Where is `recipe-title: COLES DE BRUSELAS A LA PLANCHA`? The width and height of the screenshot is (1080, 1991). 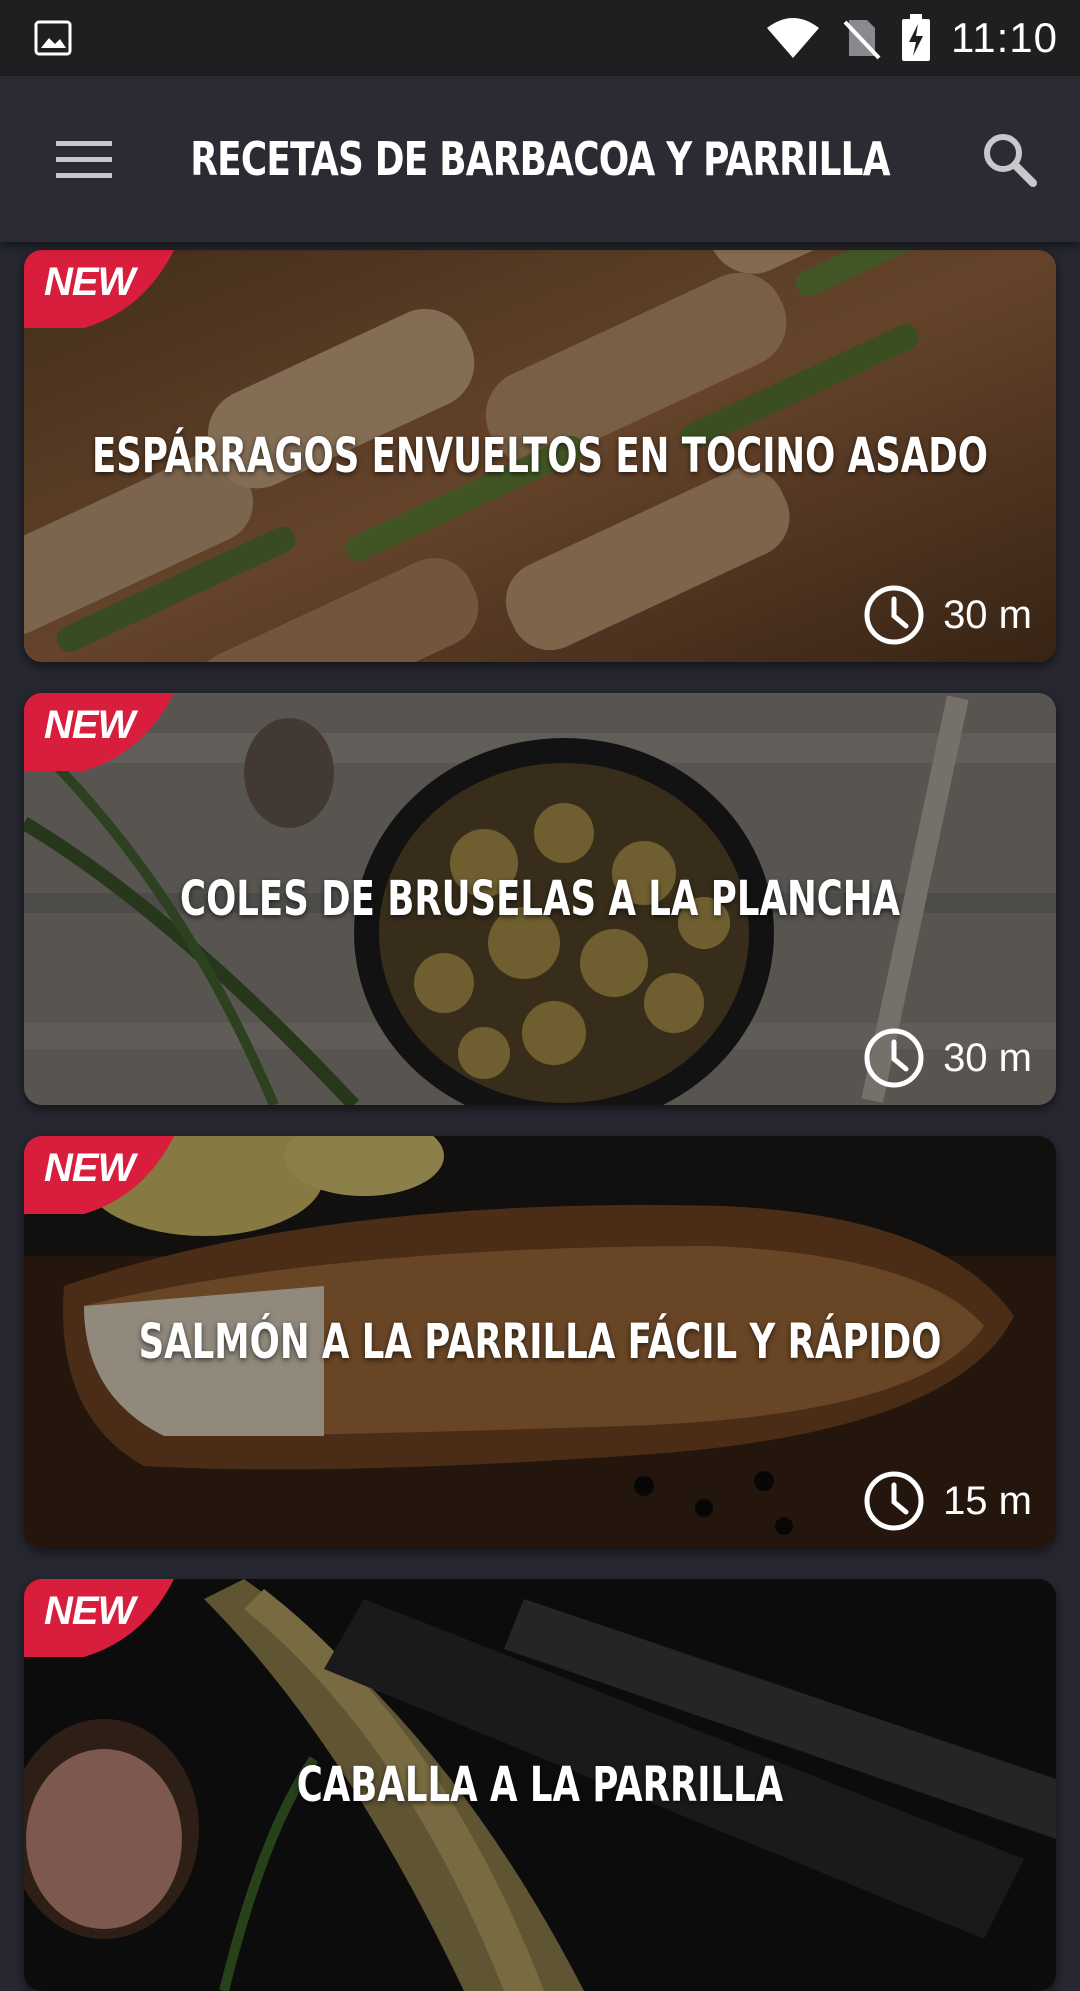
recipe-title: COLES DE BRUSELAS A LA PLANCHA is located at coordinates (540, 899).